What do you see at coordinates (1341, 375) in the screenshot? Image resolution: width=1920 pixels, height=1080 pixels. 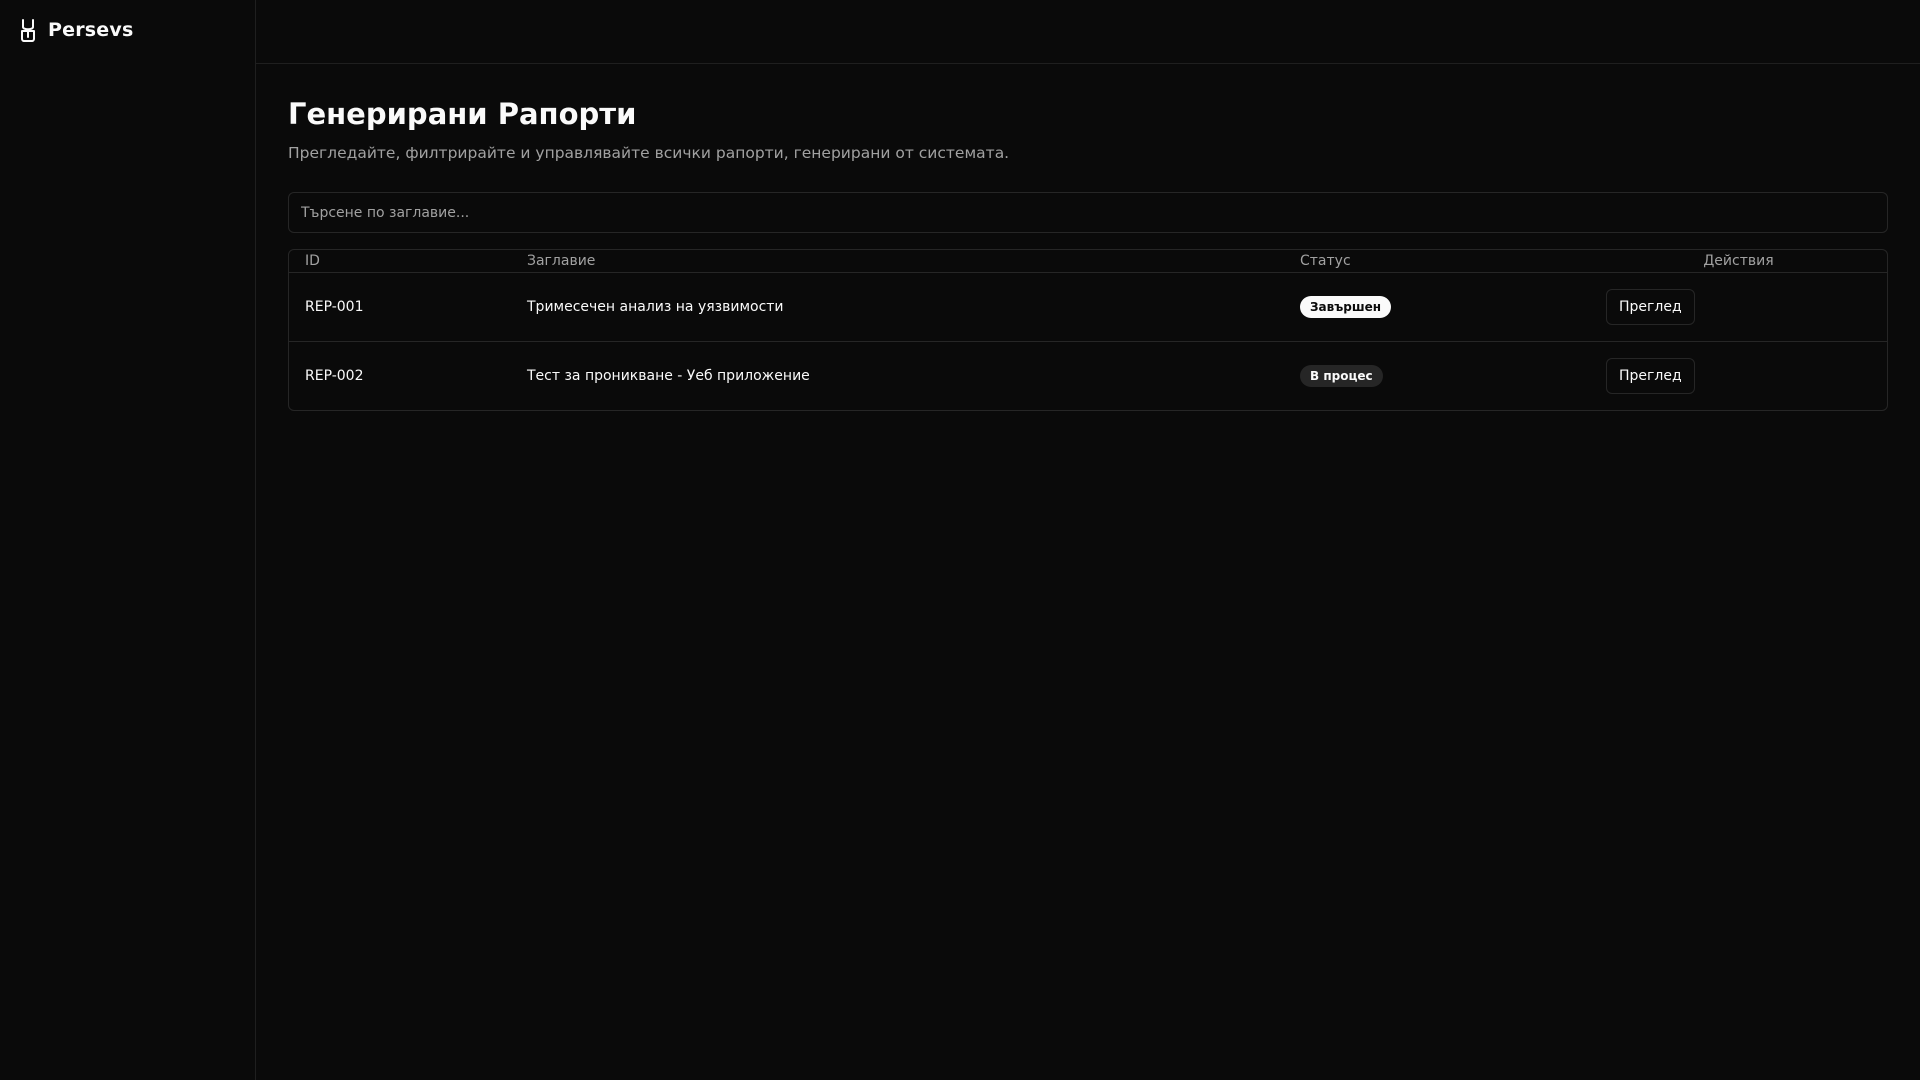 I see `status-badge: В процес` at bounding box center [1341, 375].